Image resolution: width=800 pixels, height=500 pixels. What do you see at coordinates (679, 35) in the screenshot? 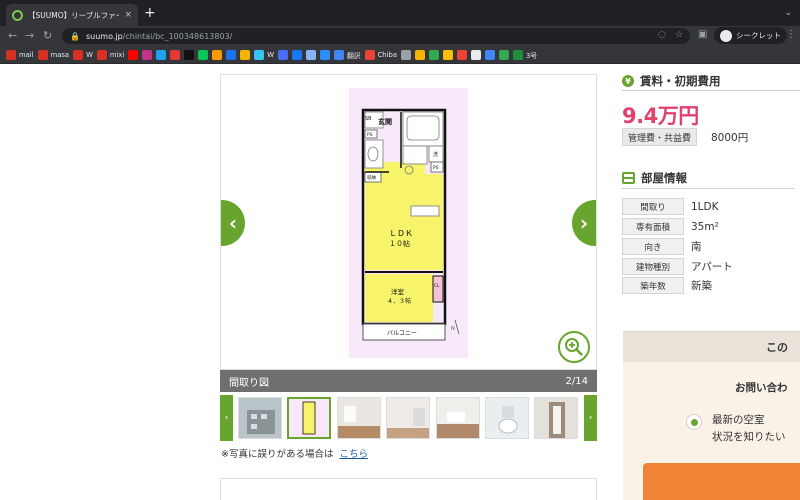
I see `bookmark-star-icon: ☆` at bounding box center [679, 35].